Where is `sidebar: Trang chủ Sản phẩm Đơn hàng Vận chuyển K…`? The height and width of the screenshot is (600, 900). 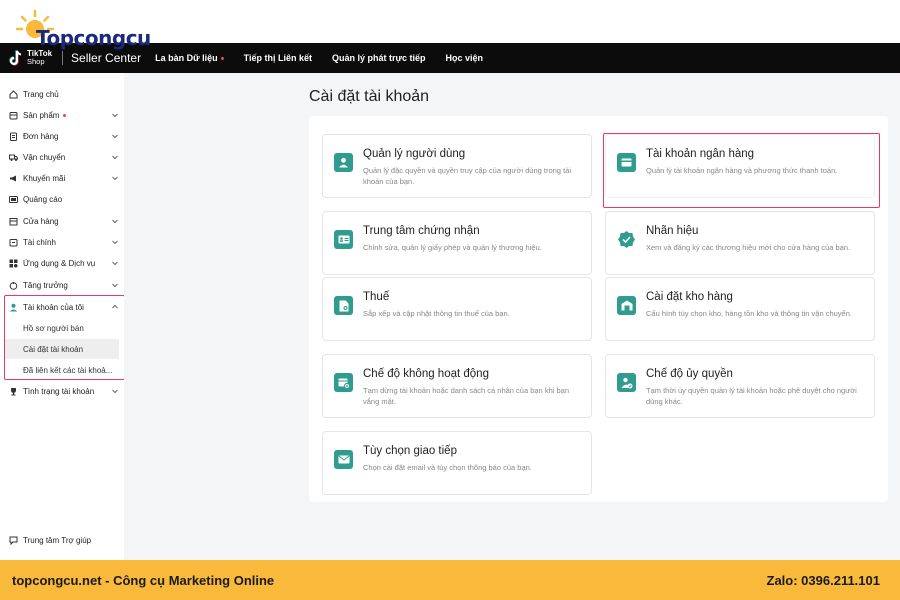
sidebar: Trang chủ Sản phẩm Đơn hàng Vận chuyển K… is located at coordinates (62, 316).